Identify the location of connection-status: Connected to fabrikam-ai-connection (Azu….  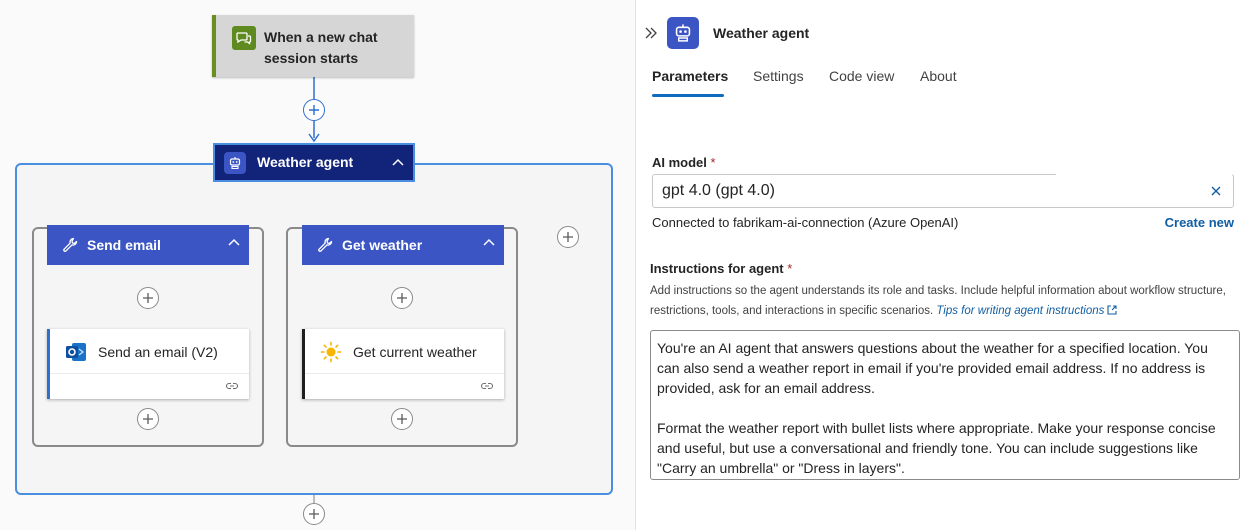
(805, 222).